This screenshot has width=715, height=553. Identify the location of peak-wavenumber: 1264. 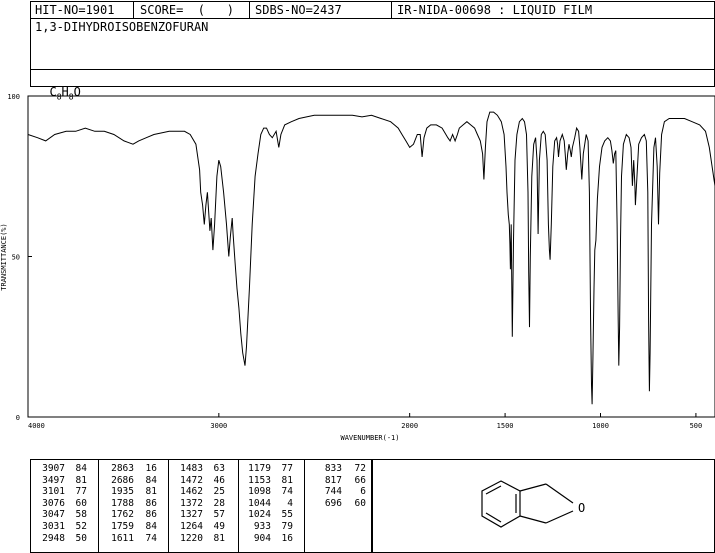
(191, 526).